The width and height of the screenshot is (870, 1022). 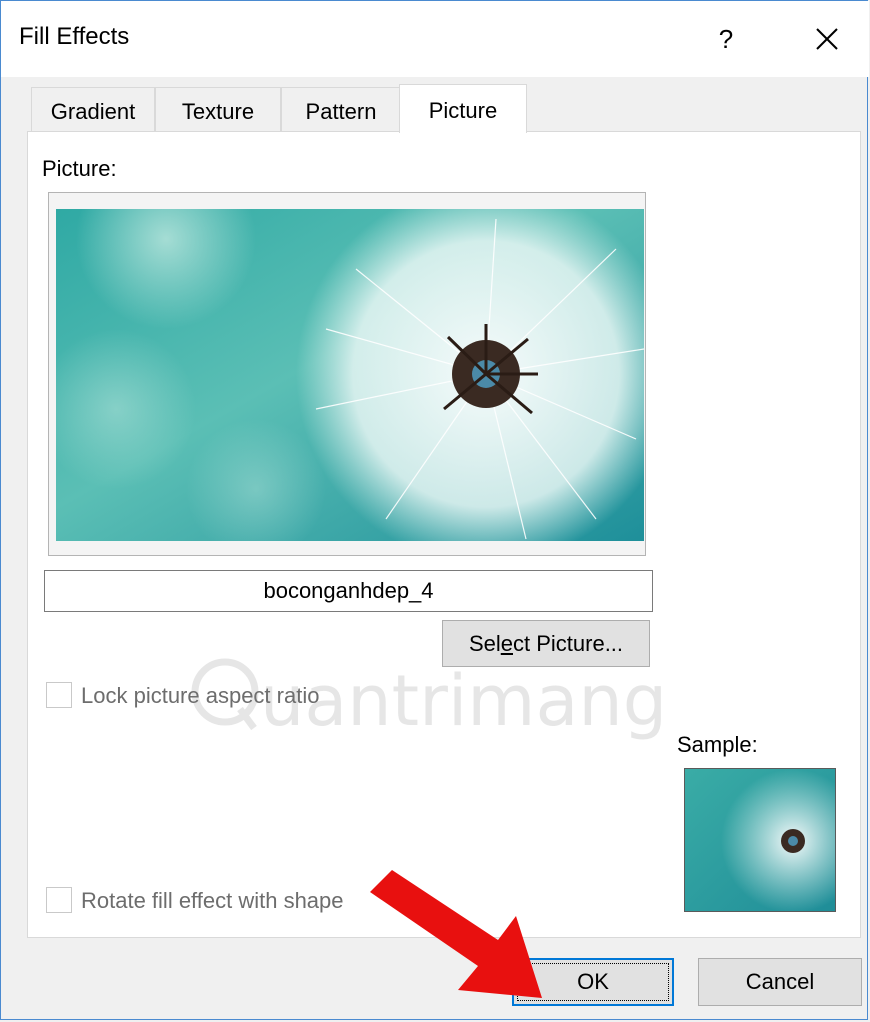 I want to click on lock-aspect-ratio-label: Lock picture aspect ratio, so click(x=200, y=695).